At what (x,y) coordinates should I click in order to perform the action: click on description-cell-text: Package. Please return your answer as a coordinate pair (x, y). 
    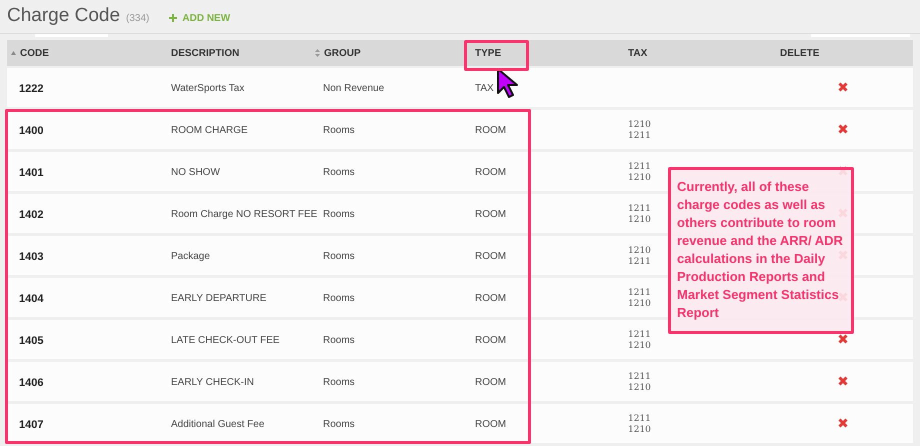
    Looking at the image, I should click on (190, 257).